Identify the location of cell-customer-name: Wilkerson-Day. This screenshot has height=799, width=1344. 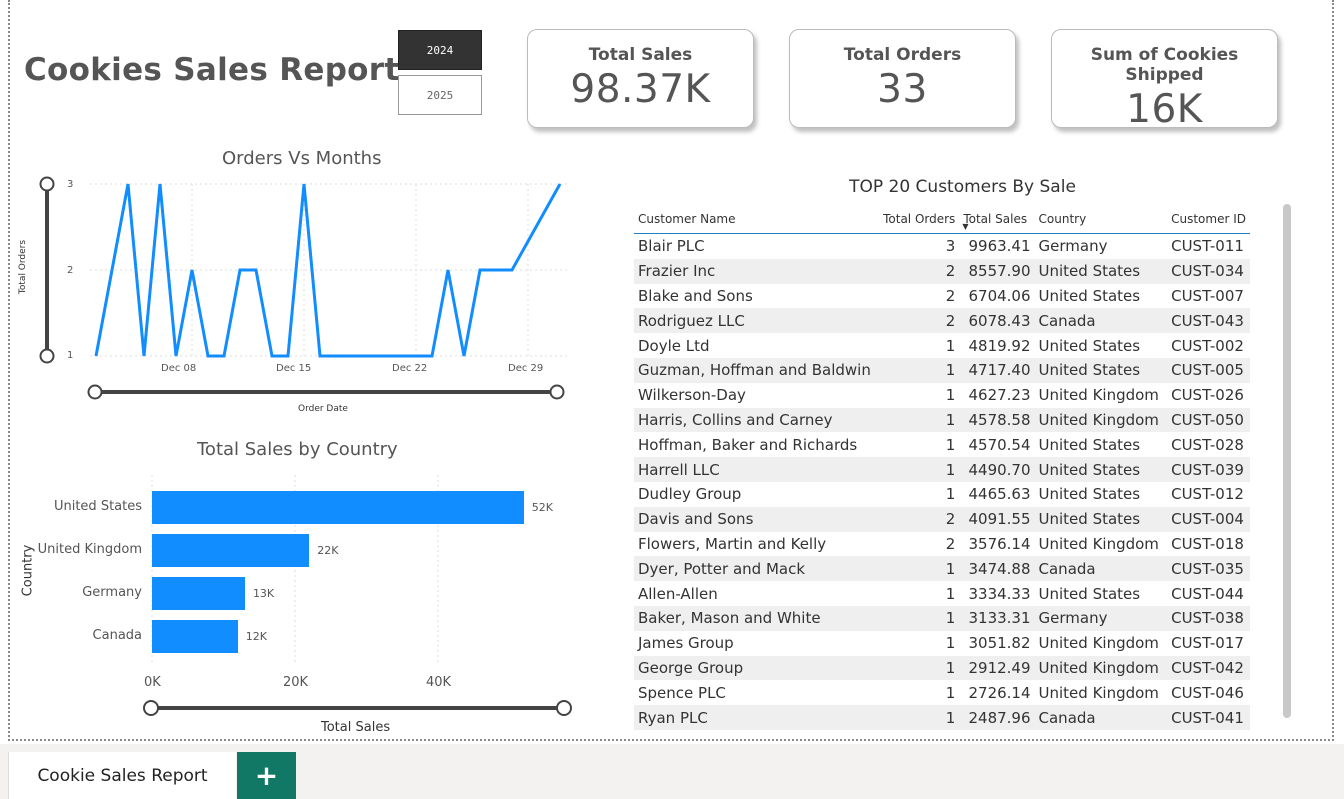
(692, 395).